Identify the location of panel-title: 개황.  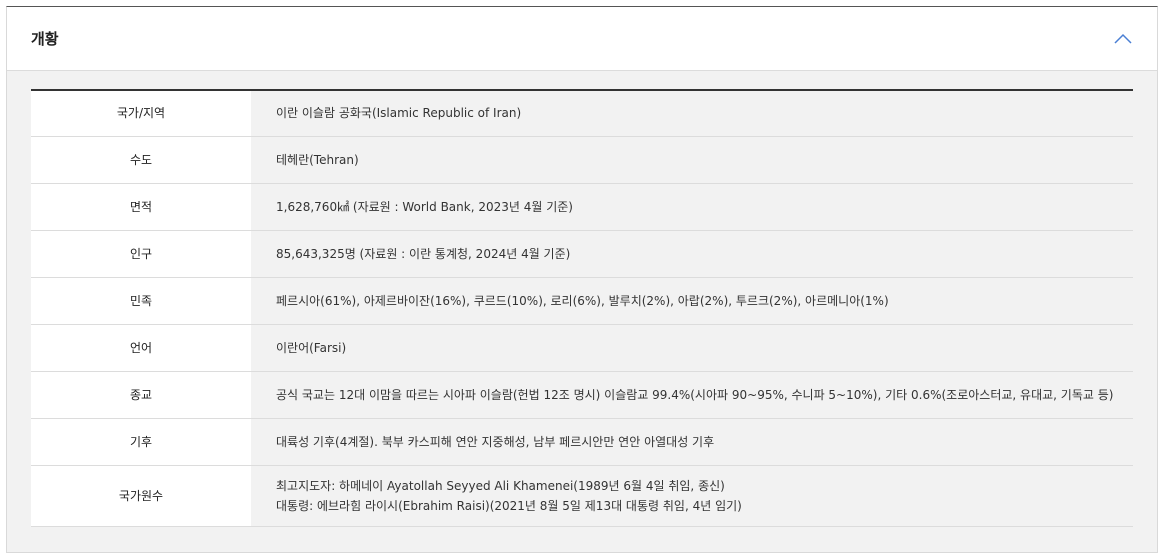
(45, 39).